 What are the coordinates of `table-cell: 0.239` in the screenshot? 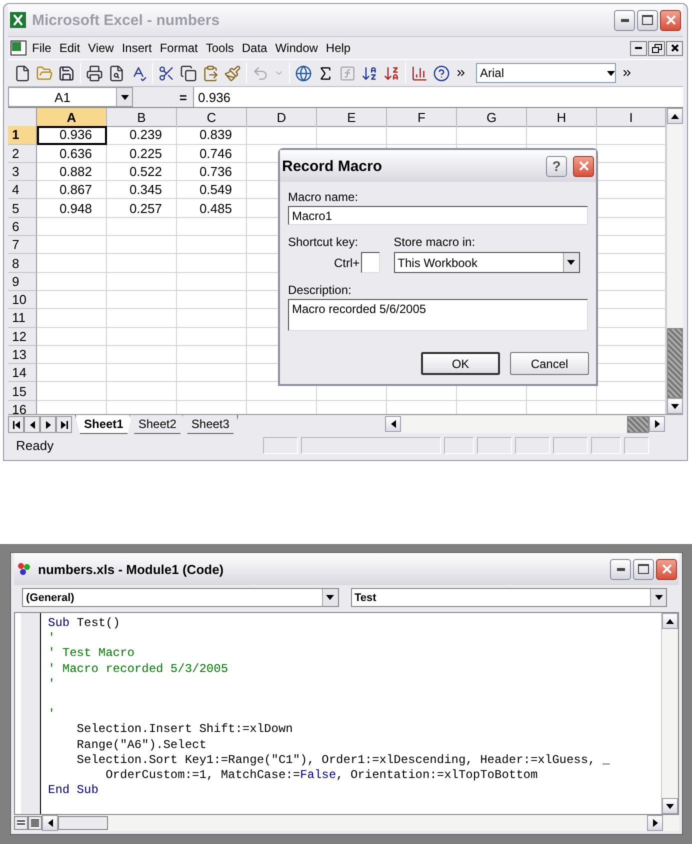 It's located at (142, 135).